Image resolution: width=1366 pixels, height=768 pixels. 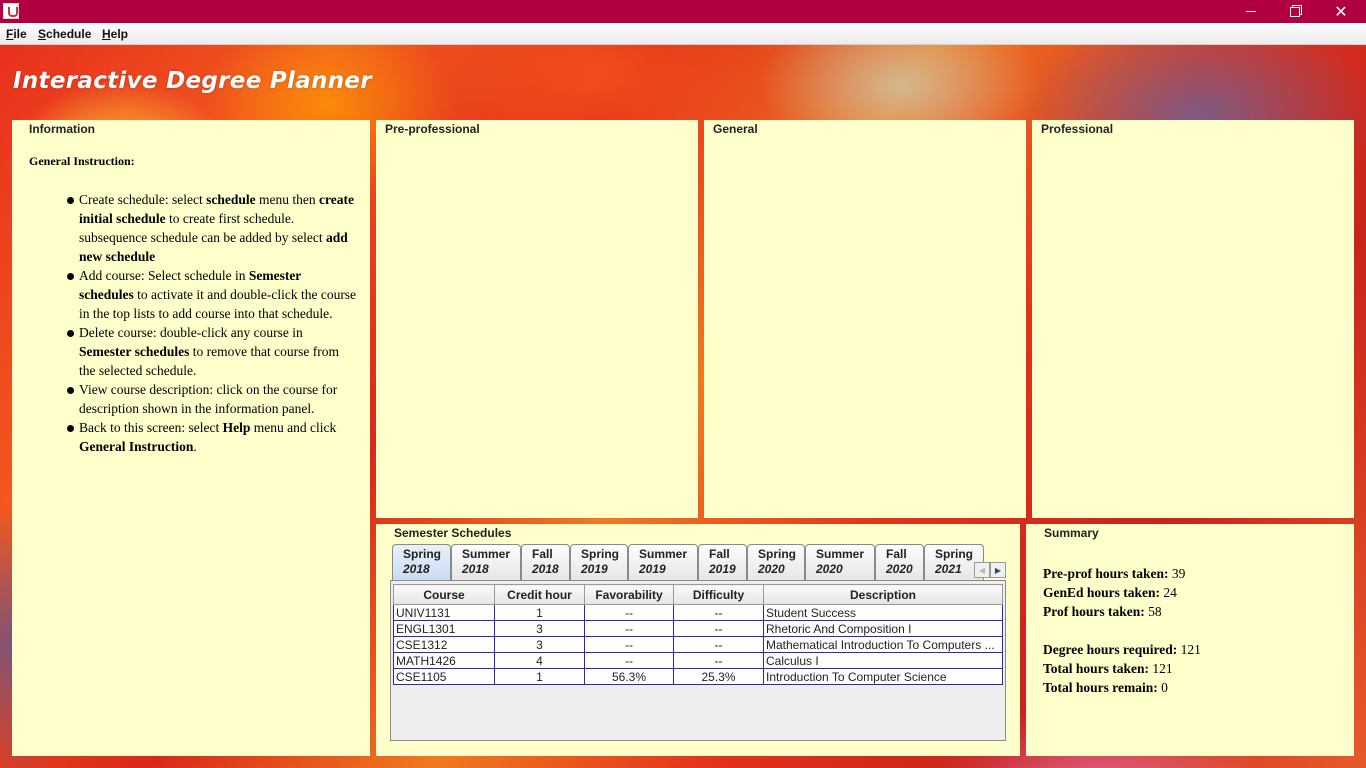 I want to click on restore-icon, so click(x=1295, y=11).